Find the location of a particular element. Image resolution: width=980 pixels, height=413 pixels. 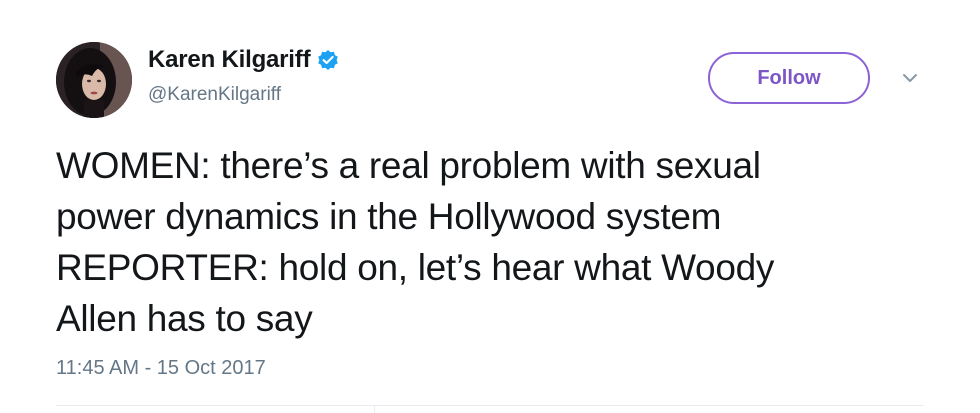

avatar-photo is located at coordinates (94, 80).